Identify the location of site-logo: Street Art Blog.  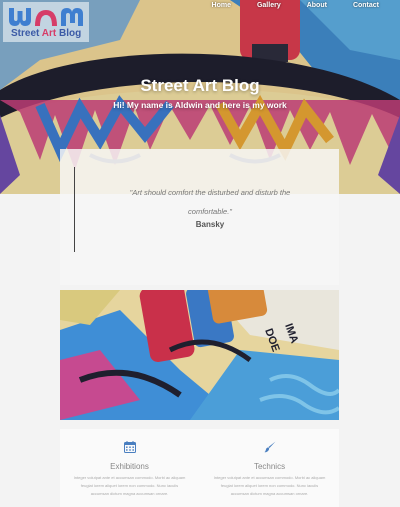
(46, 22).